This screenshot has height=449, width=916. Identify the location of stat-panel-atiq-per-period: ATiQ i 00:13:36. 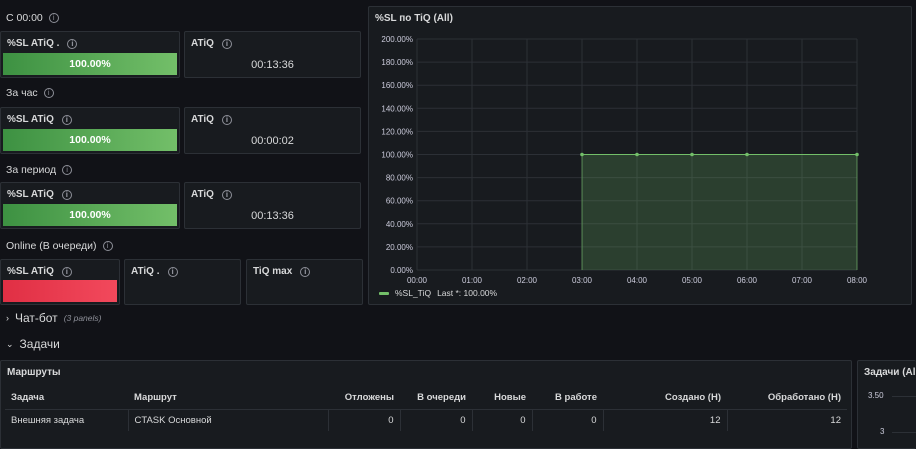
(272, 205).